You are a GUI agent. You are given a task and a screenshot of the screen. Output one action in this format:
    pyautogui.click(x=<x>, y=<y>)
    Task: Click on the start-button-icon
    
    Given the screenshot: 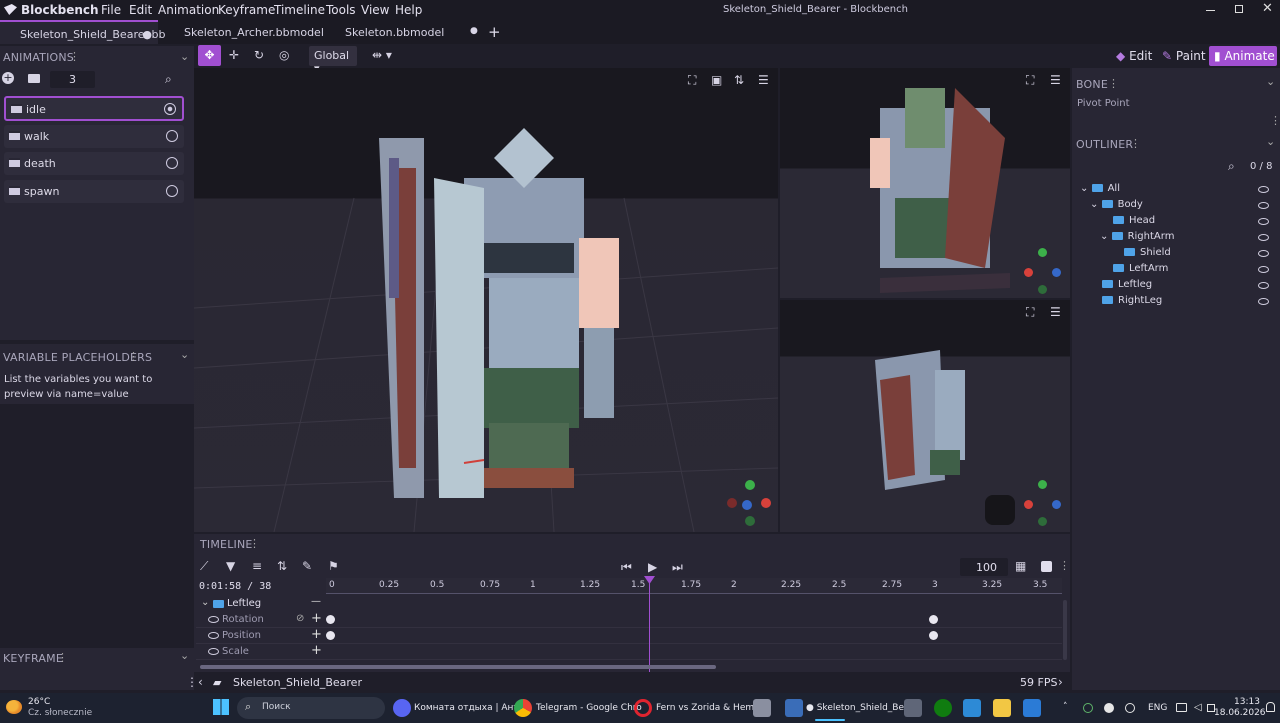 What is the action you would take?
    pyautogui.click(x=221, y=707)
    